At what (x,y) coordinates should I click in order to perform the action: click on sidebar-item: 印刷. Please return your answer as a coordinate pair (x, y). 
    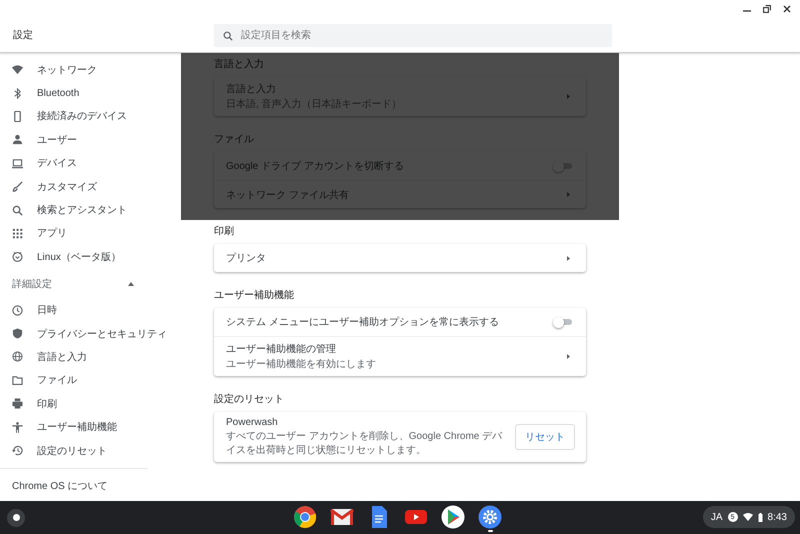
    Looking at the image, I should click on (47, 403).